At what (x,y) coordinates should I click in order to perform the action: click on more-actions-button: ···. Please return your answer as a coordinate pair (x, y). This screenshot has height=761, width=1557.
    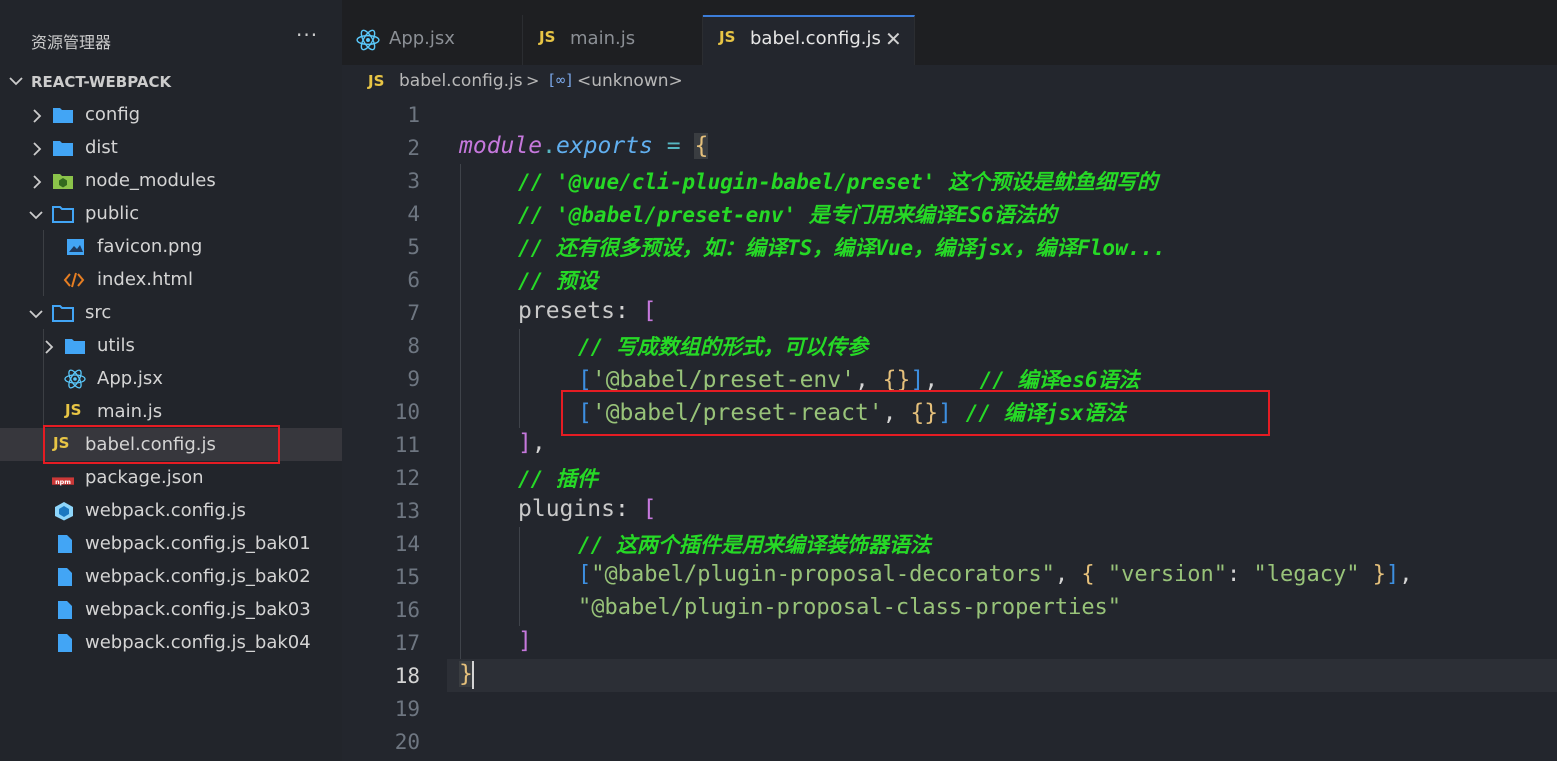
    Looking at the image, I should click on (307, 35).